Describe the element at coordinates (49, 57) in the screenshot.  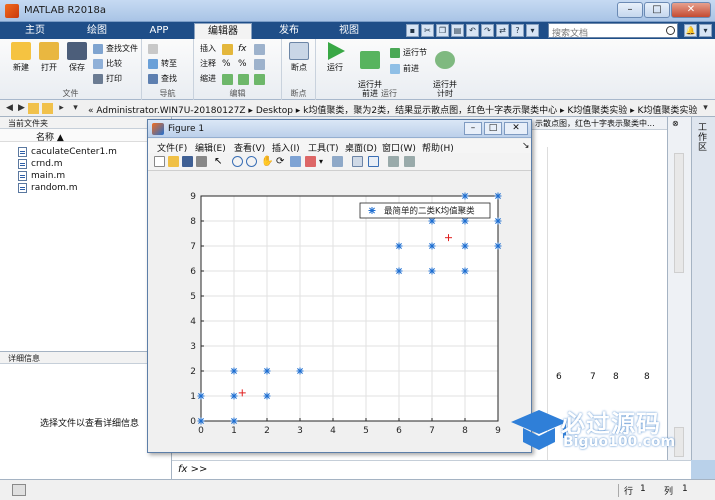
I see `open-button: 打开` at that location.